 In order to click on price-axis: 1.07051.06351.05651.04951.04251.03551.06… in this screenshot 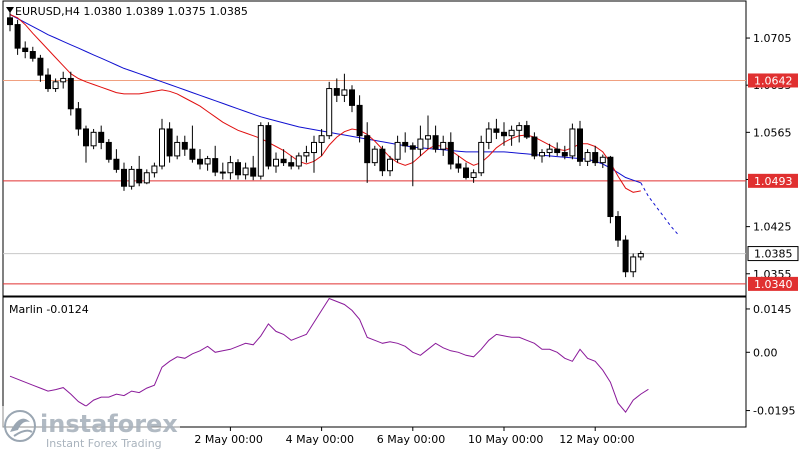, I will do `click(772, 161)`.